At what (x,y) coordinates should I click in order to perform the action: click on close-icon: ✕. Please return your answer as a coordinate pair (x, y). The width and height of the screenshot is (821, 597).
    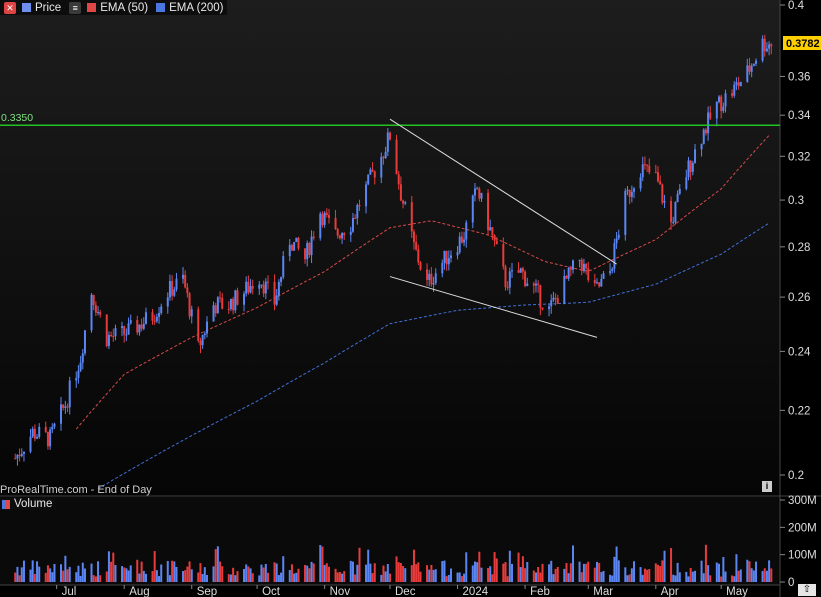
    Looking at the image, I should click on (10, 7).